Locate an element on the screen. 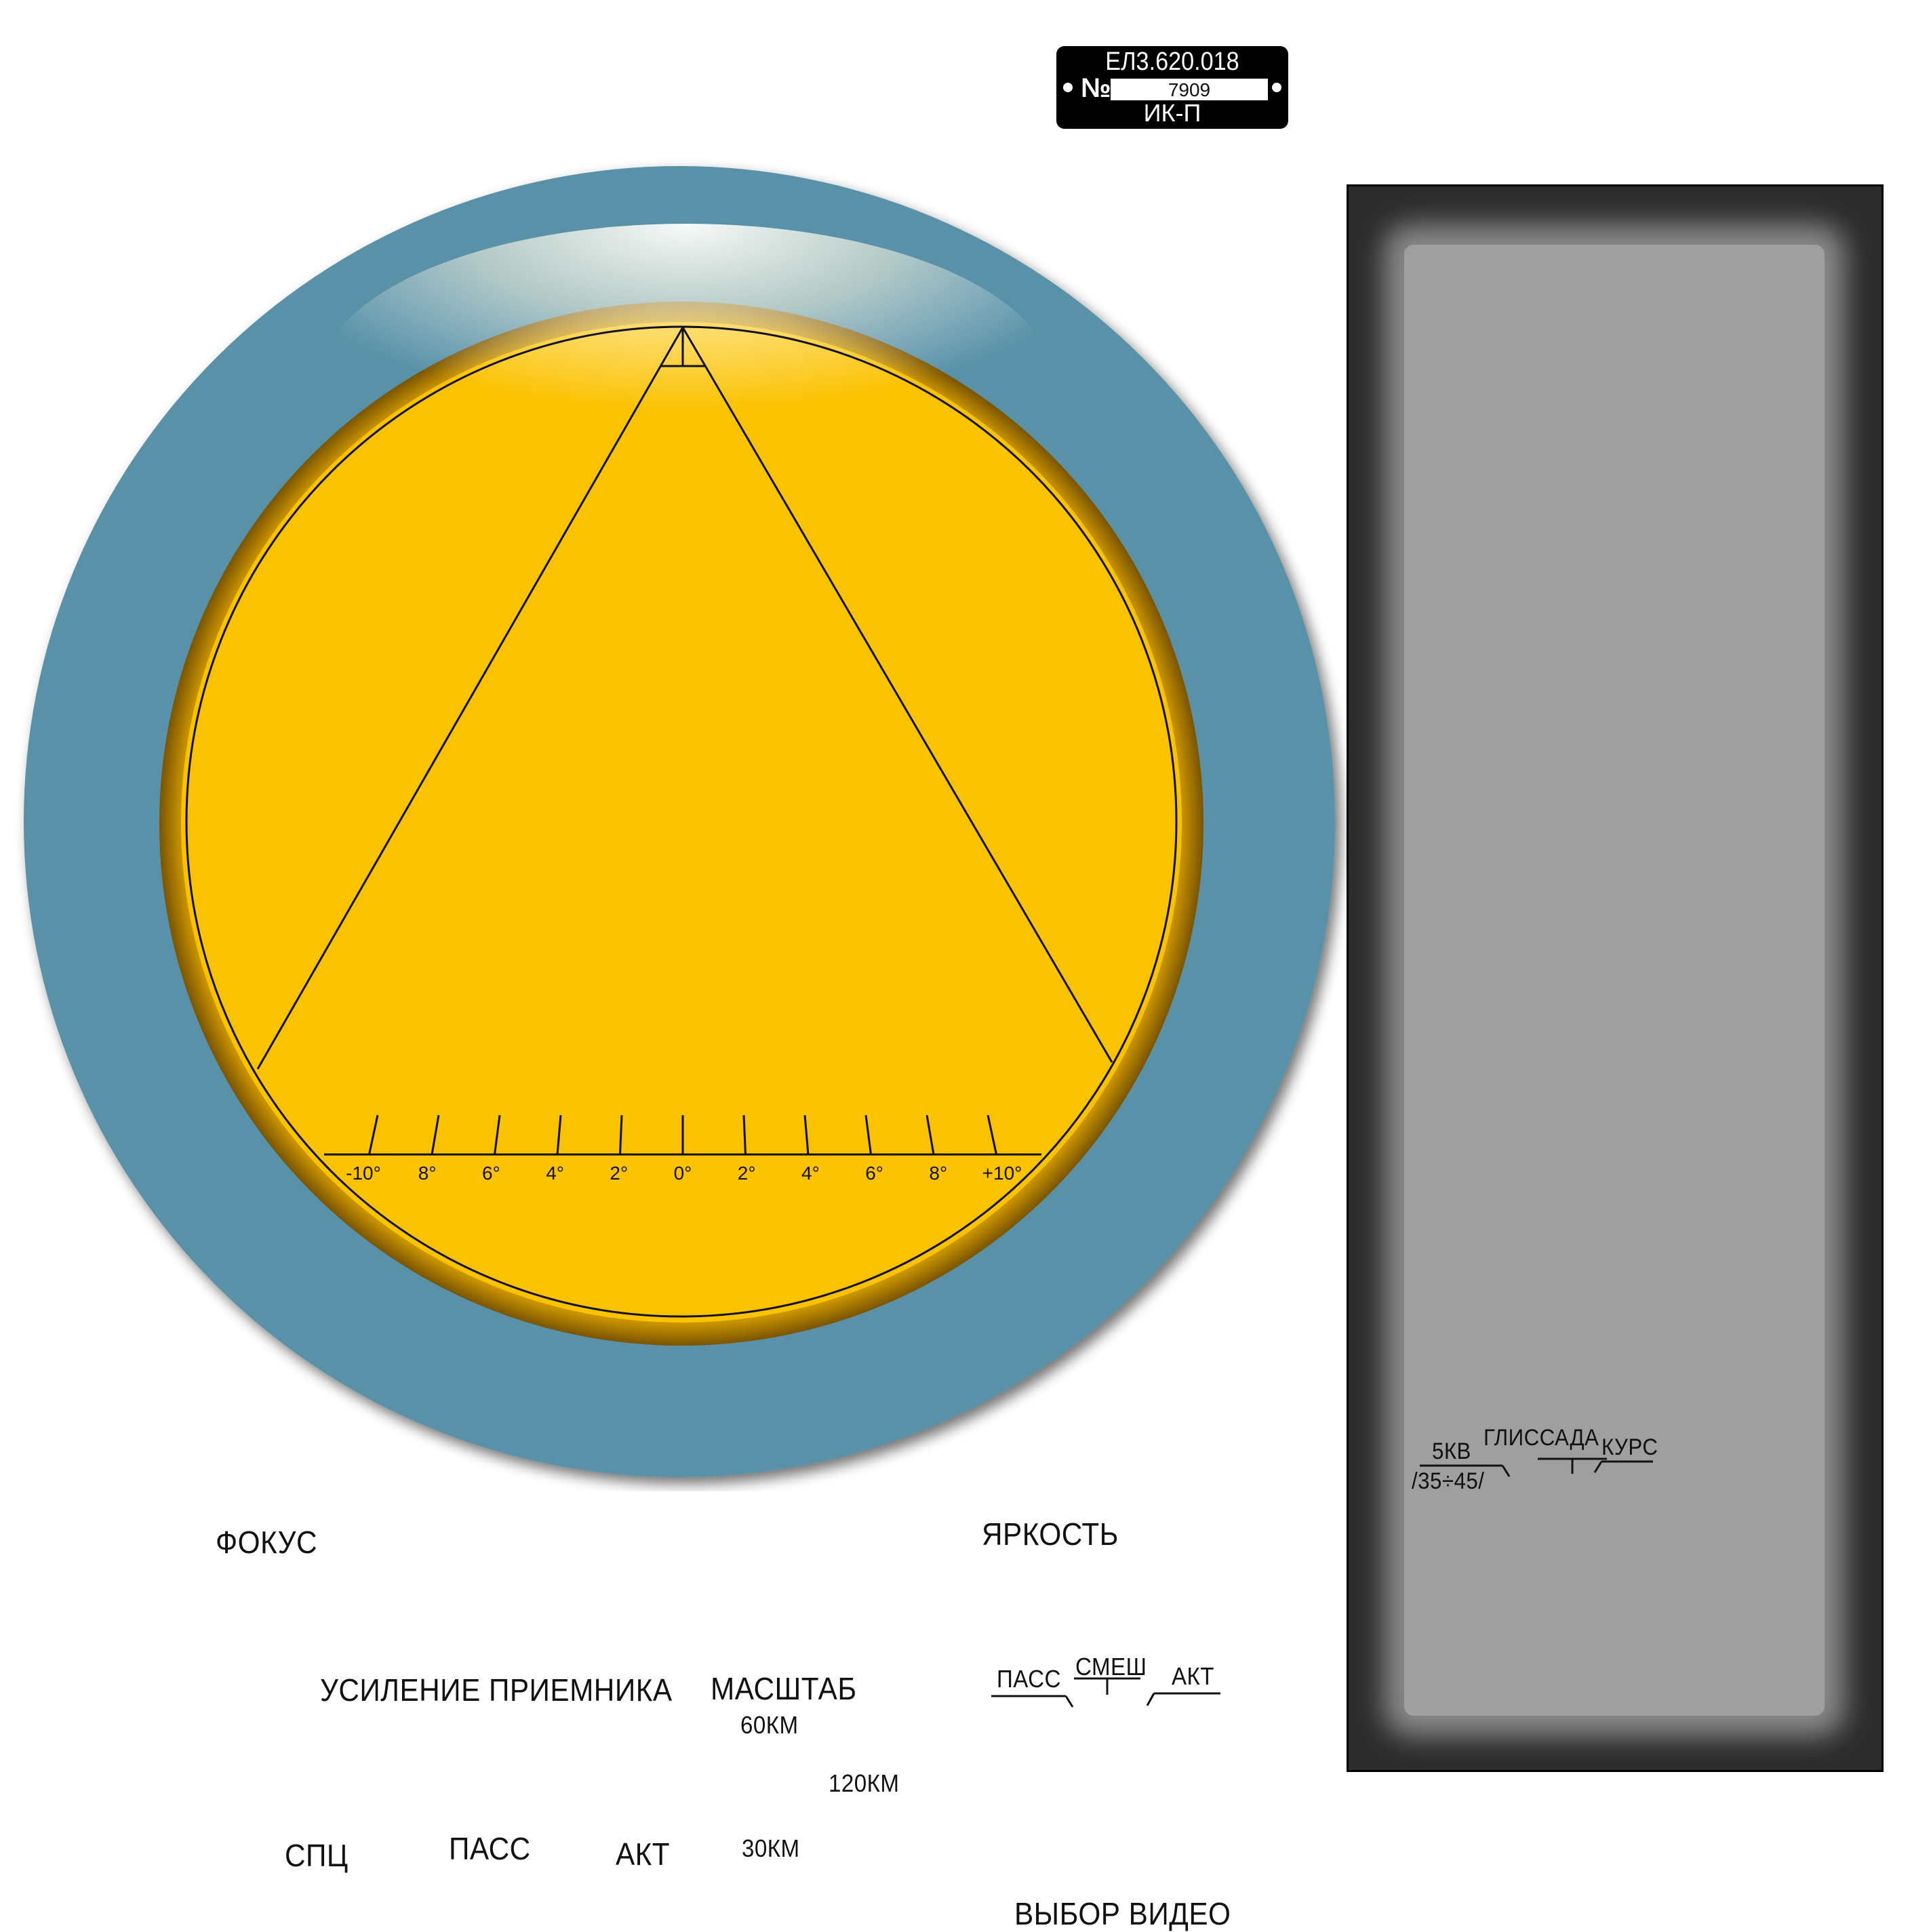 The width and height of the screenshot is (1931, 1932). label-mode-pass: ПАСС is located at coordinates (490, 1848).